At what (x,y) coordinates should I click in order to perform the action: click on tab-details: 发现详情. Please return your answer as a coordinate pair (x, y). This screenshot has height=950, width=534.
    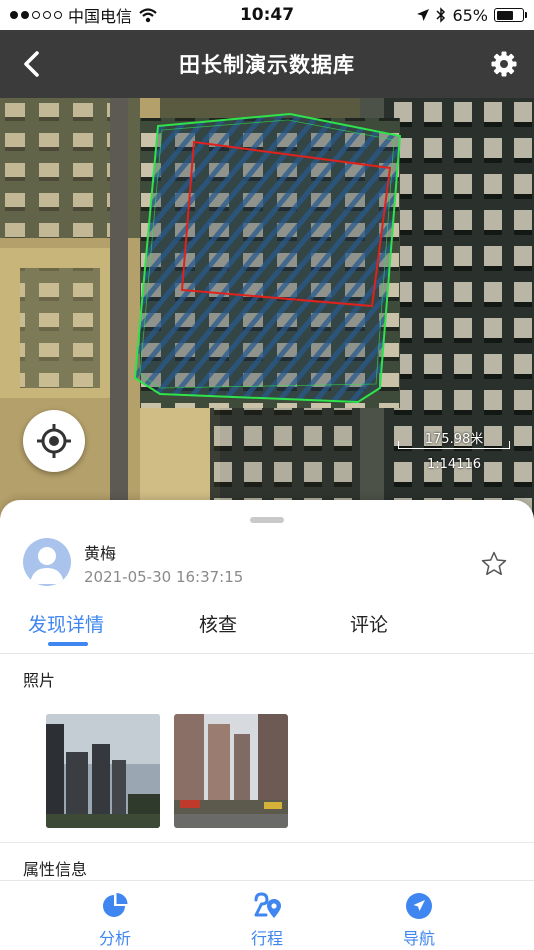
    Looking at the image, I should click on (66, 623).